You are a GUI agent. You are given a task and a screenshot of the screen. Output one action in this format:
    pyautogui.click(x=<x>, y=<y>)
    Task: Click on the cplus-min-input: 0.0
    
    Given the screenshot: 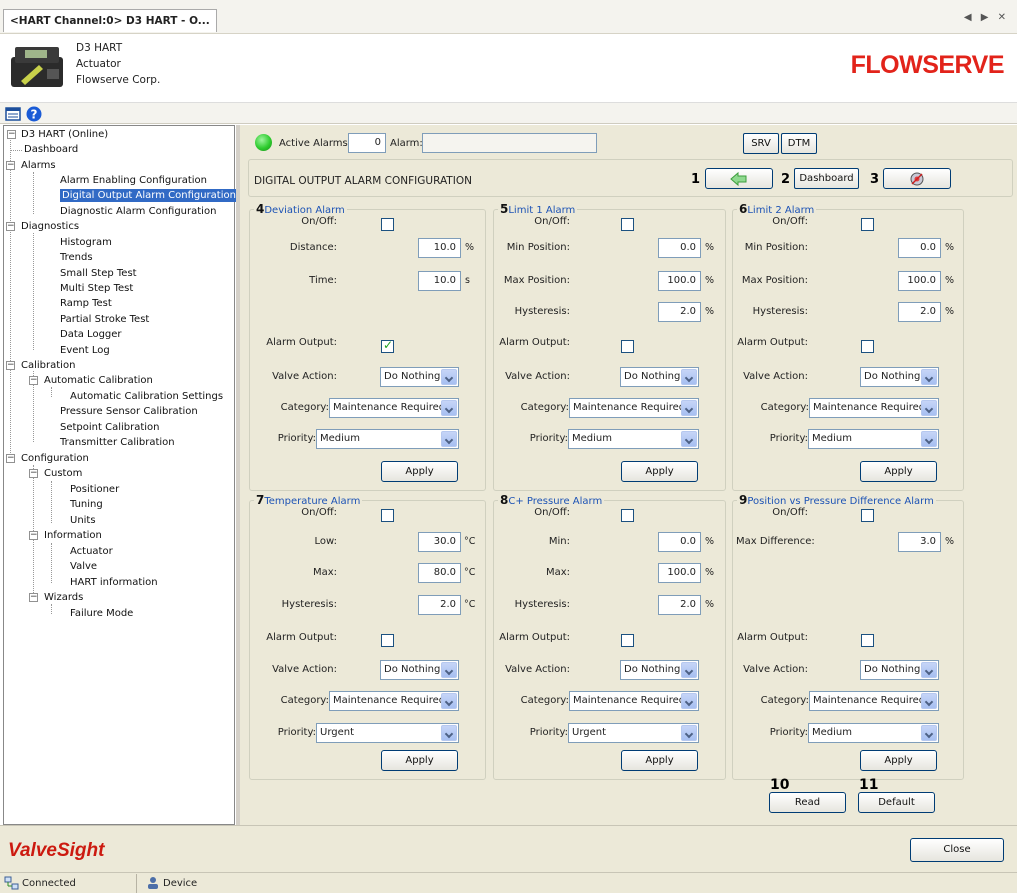 What is the action you would take?
    pyautogui.click(x=679, y=542)
    